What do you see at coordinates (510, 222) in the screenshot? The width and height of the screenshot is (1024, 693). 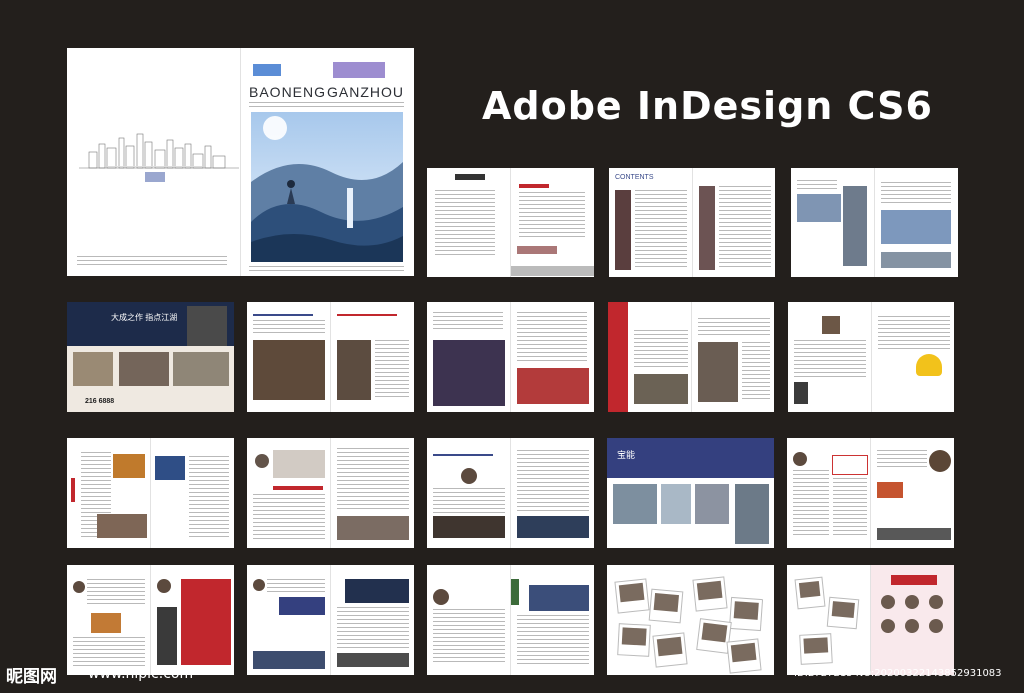 I see `spread-credits` at bounding box center [510, 222].